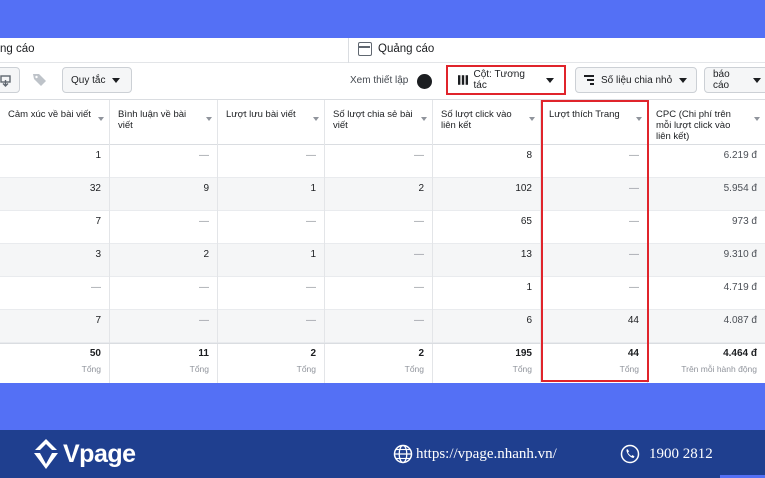 Image resolution: width=765 pixels, height=478 pixels. What do you see at coordinates (164, 194) in the screenshot?
I see `table-cell: 9` at bounding box center [164, 194].